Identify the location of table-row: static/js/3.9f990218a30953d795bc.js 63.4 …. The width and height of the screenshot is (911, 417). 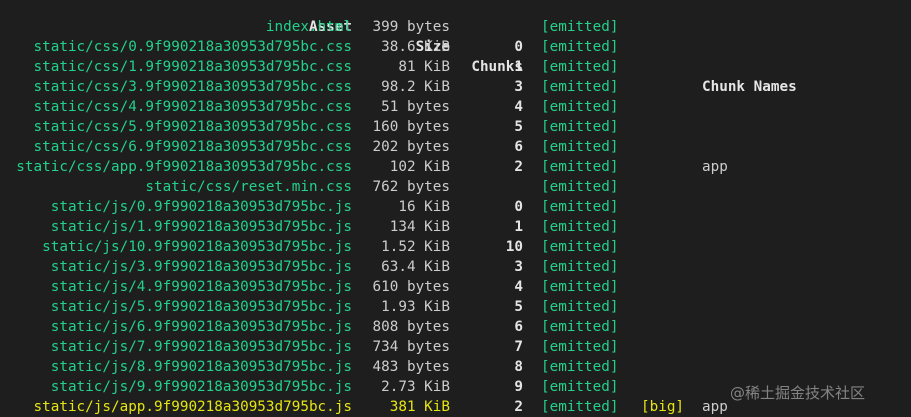
(455, 267).